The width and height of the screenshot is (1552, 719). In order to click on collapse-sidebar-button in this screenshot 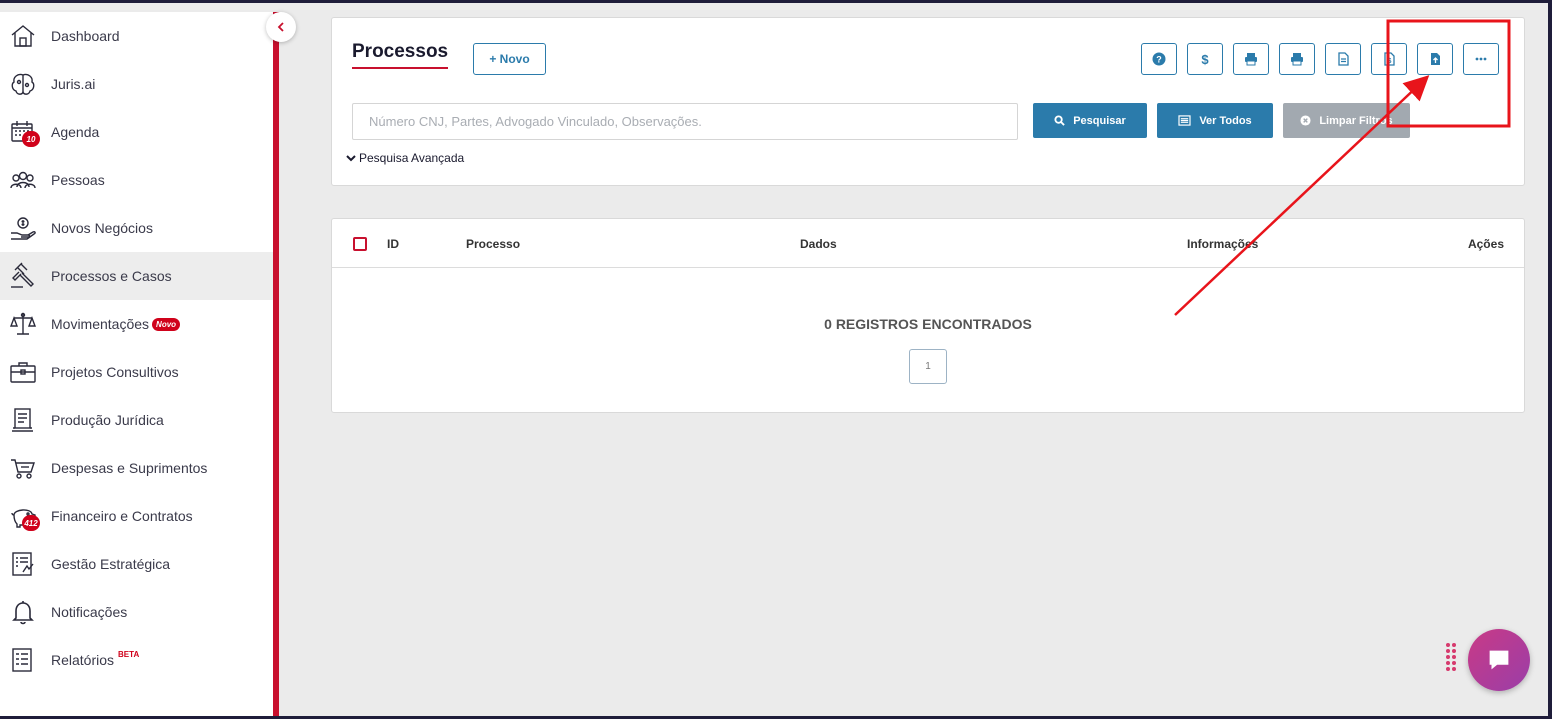, I will do `click(281, 27)`.